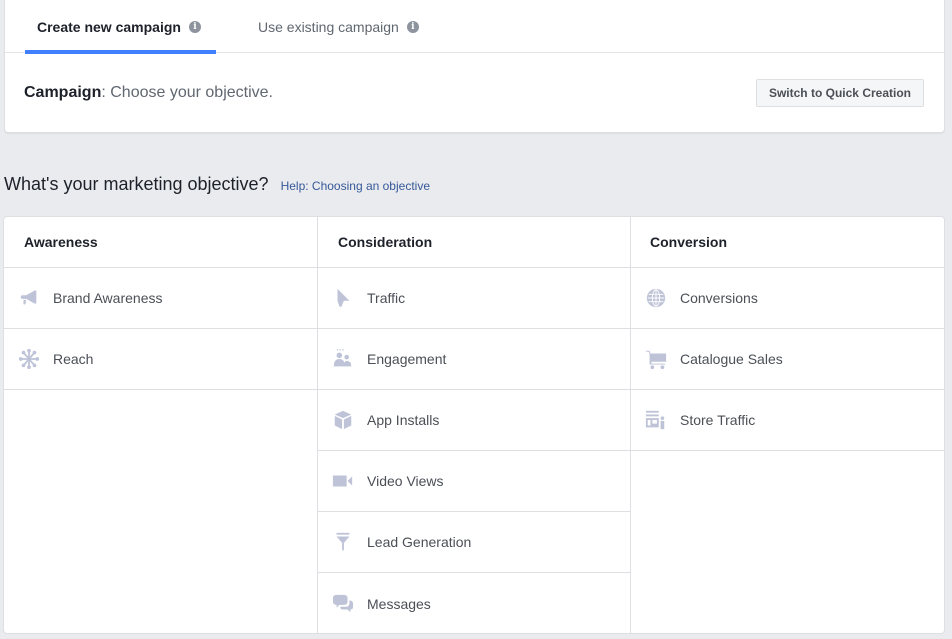 The height and width of the screenshot is (639, 952). What do you see at coordinates (343, 359) in the screenshot?
I see `people-icon` at bounding box center [343, 359].